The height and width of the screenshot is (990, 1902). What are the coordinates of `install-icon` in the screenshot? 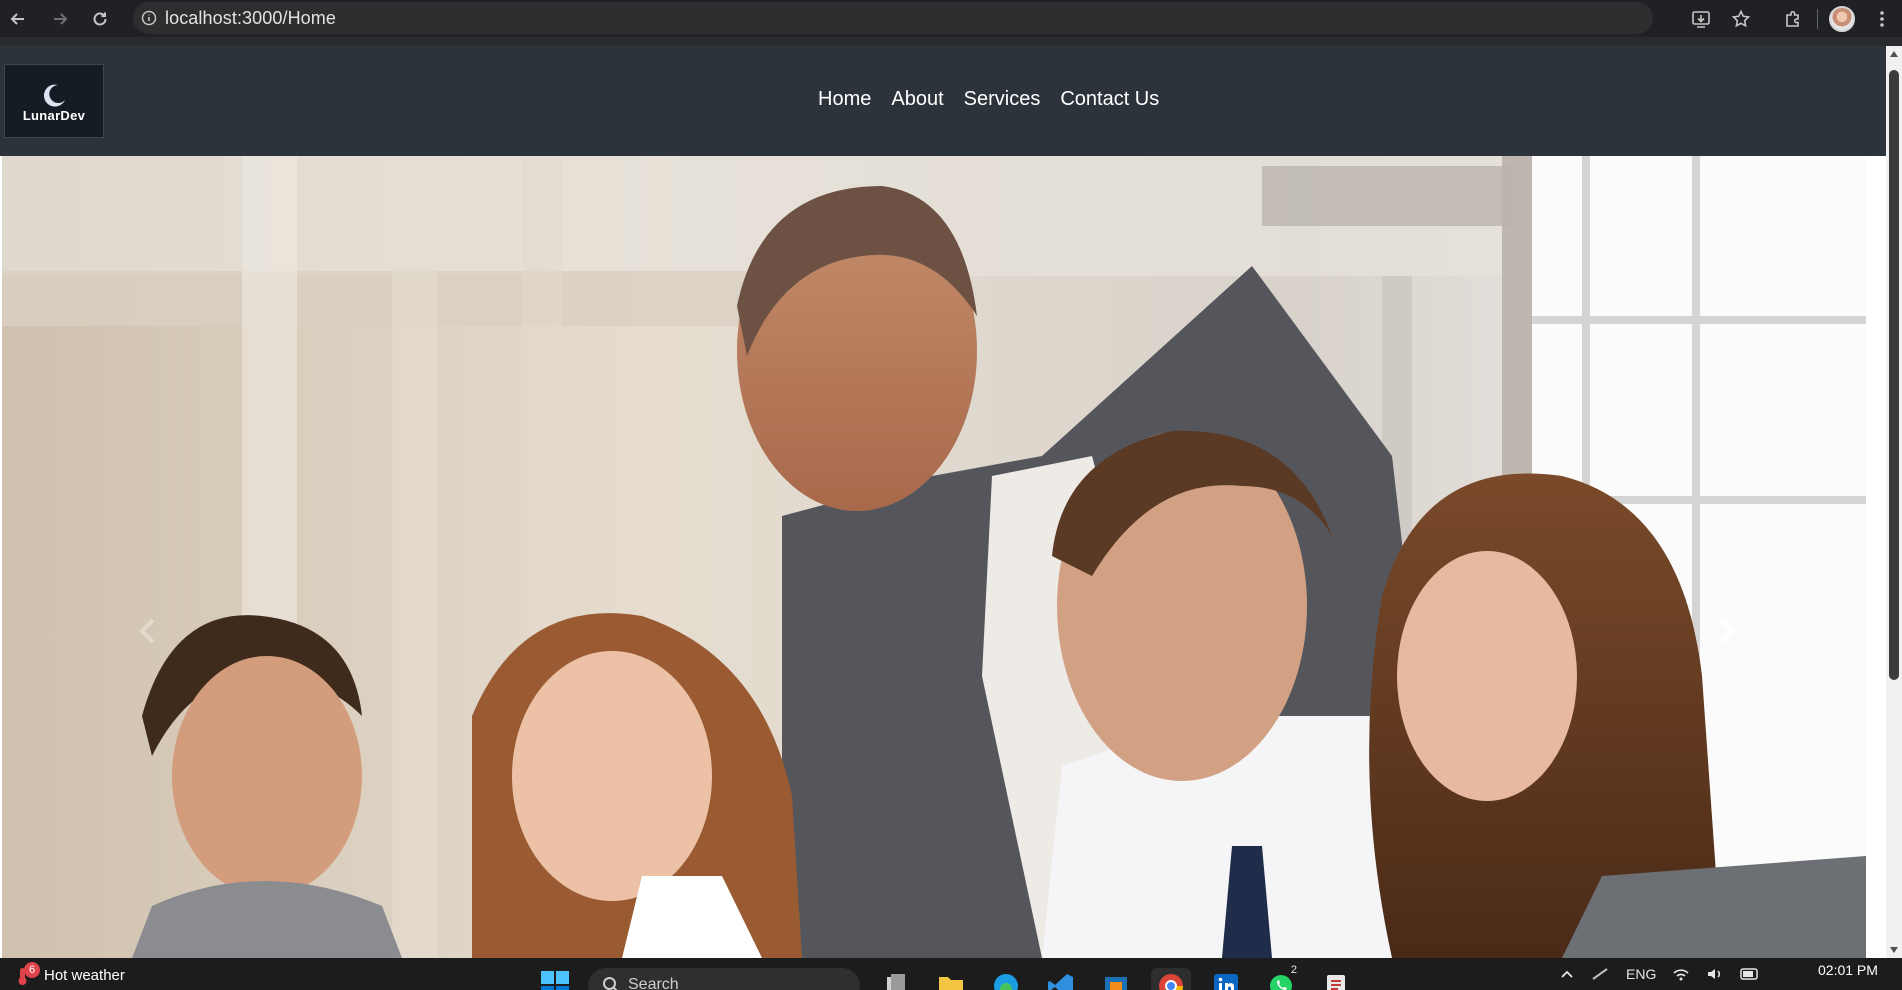 It's located at (1701, 19).